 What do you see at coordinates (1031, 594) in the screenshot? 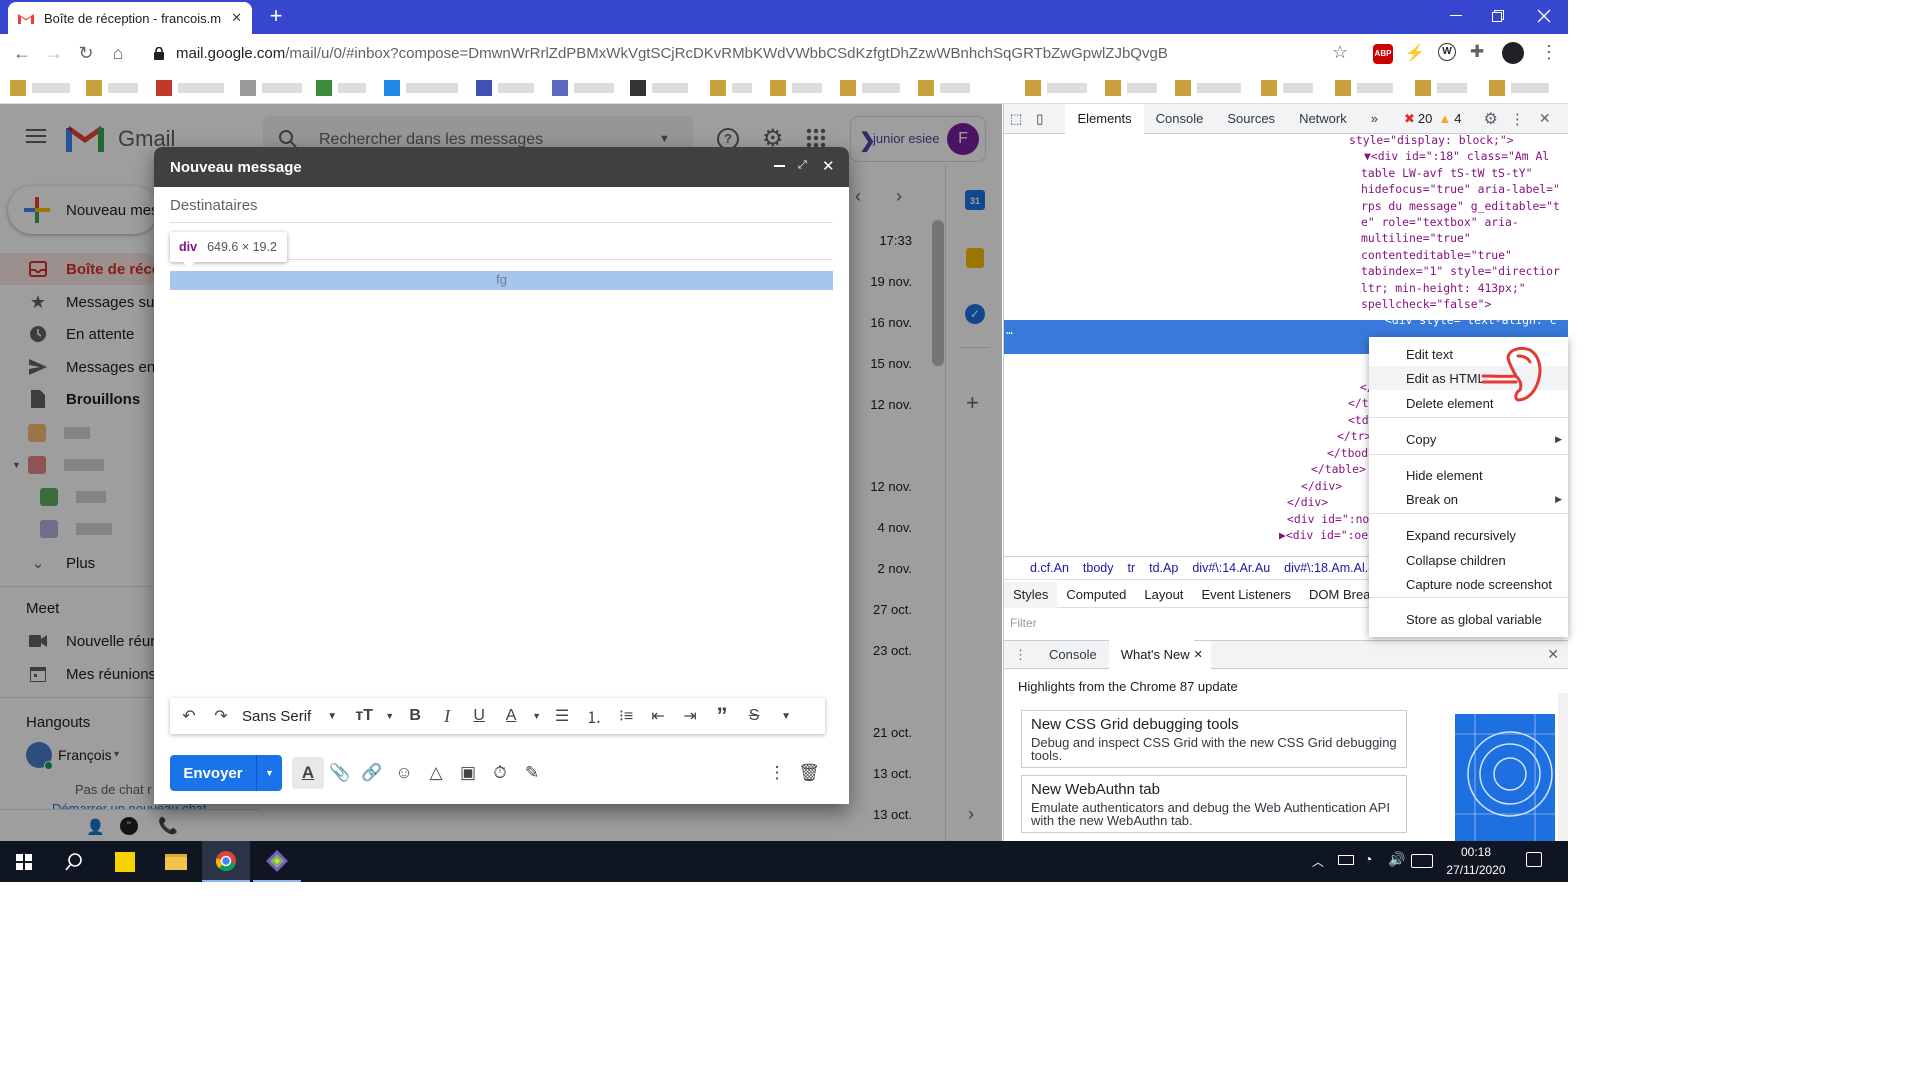
I see `styles-tab: Styles` at bounding box center [1031, 594].